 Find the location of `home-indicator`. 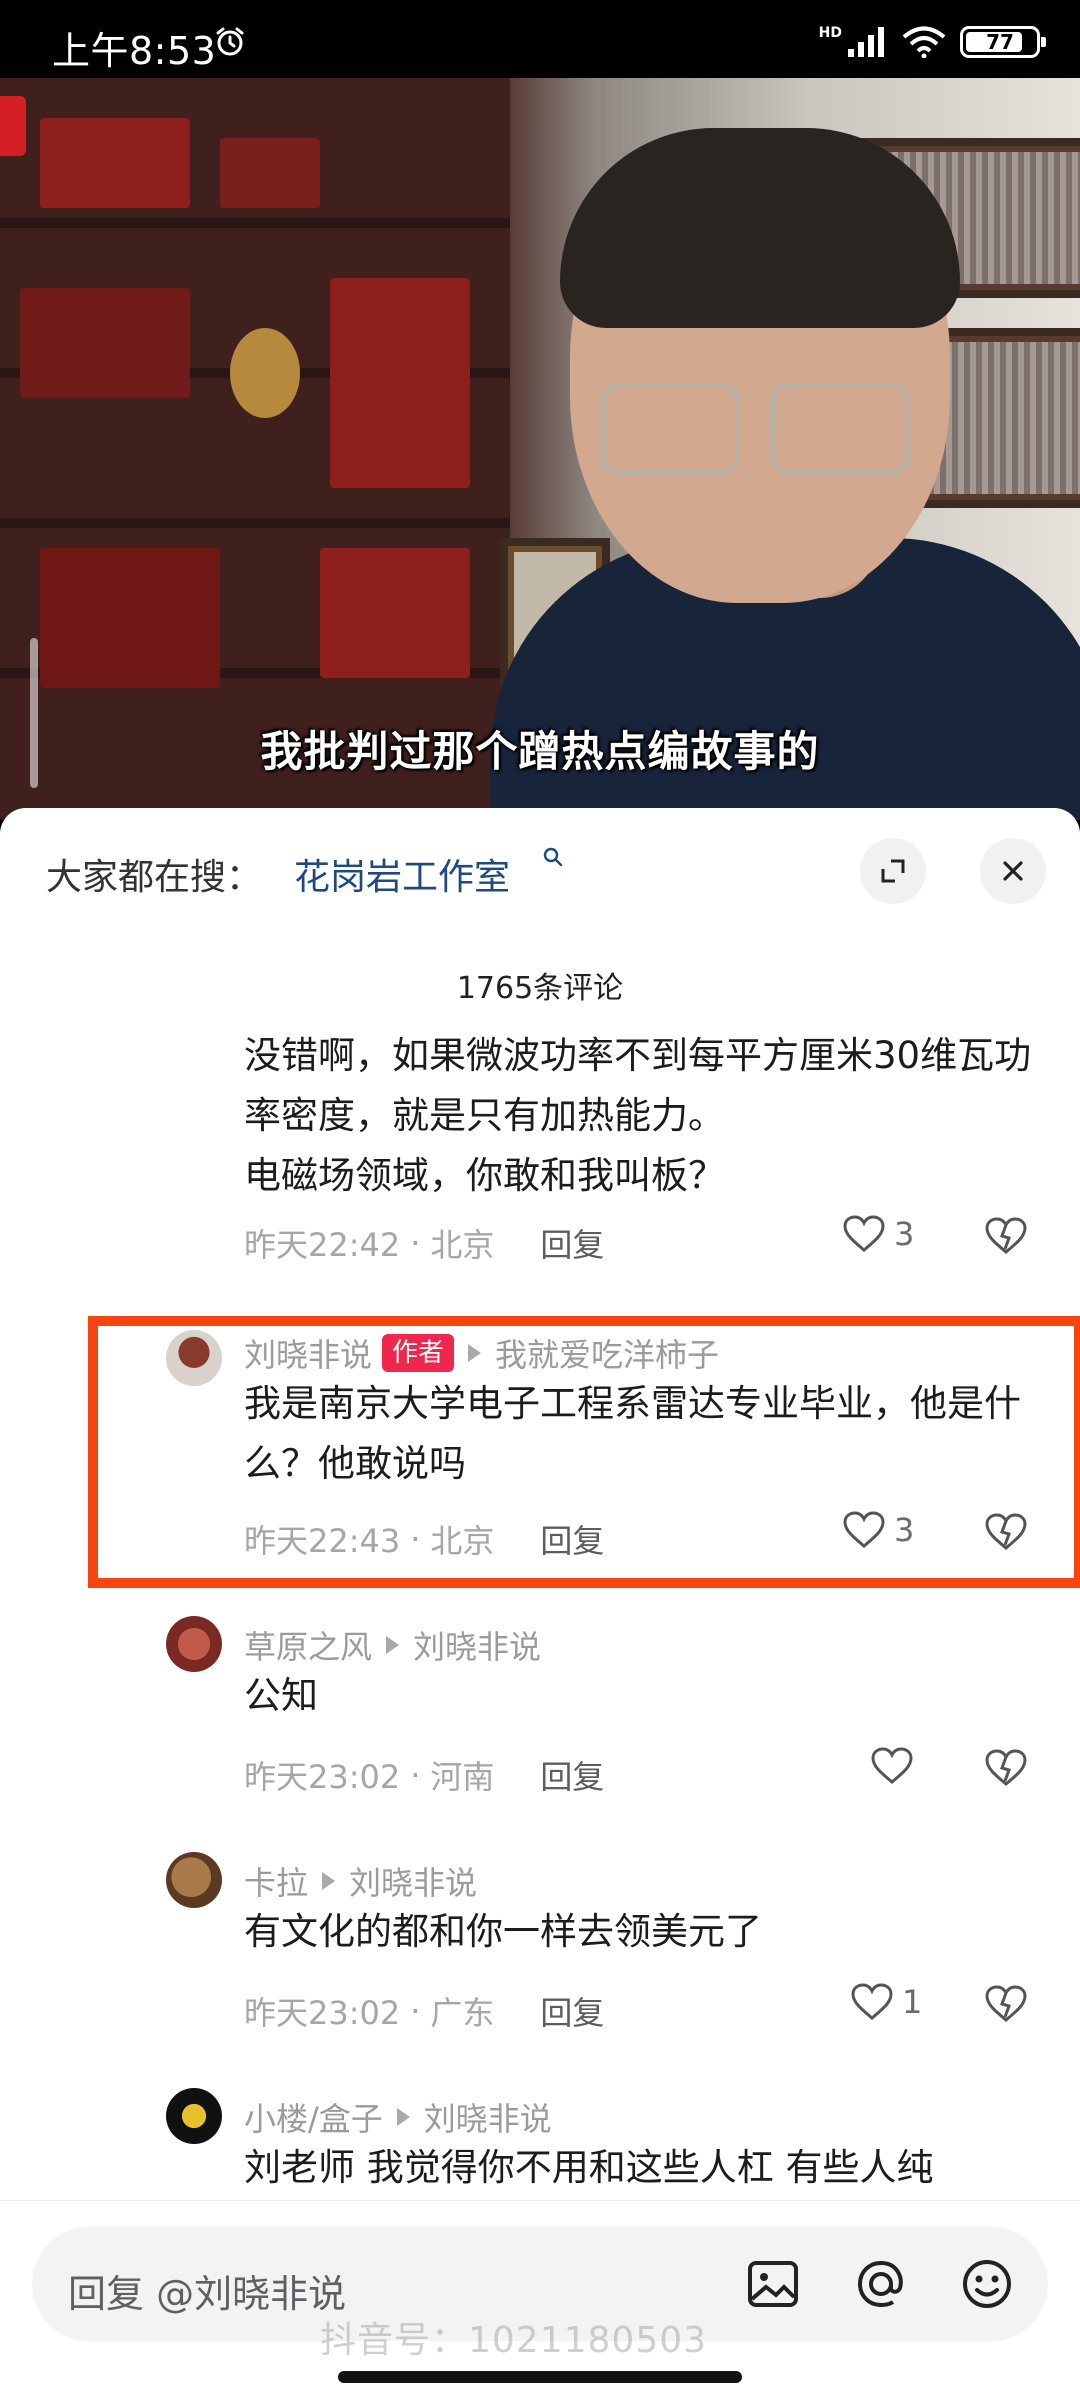

home-indicator is located at coordinates (540, 2377).